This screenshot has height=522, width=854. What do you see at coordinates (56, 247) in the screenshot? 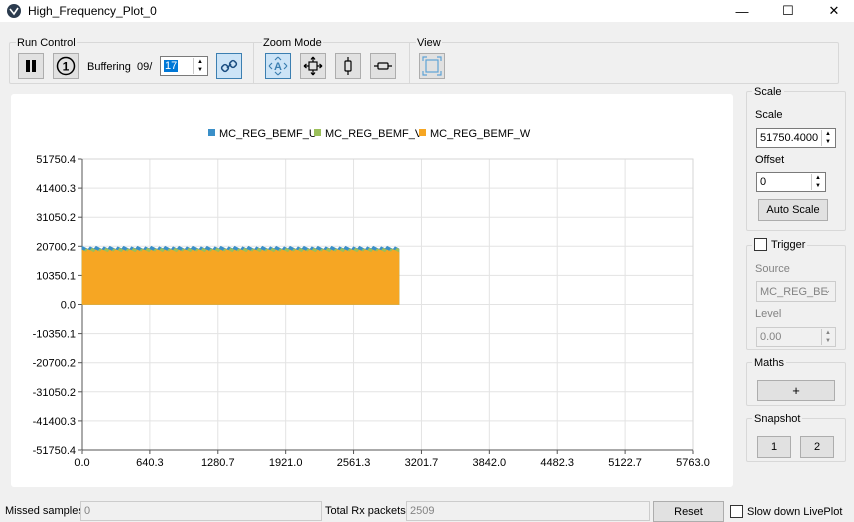
I see `y-tick-label: 20700.2` at bounding box center [56, 247].